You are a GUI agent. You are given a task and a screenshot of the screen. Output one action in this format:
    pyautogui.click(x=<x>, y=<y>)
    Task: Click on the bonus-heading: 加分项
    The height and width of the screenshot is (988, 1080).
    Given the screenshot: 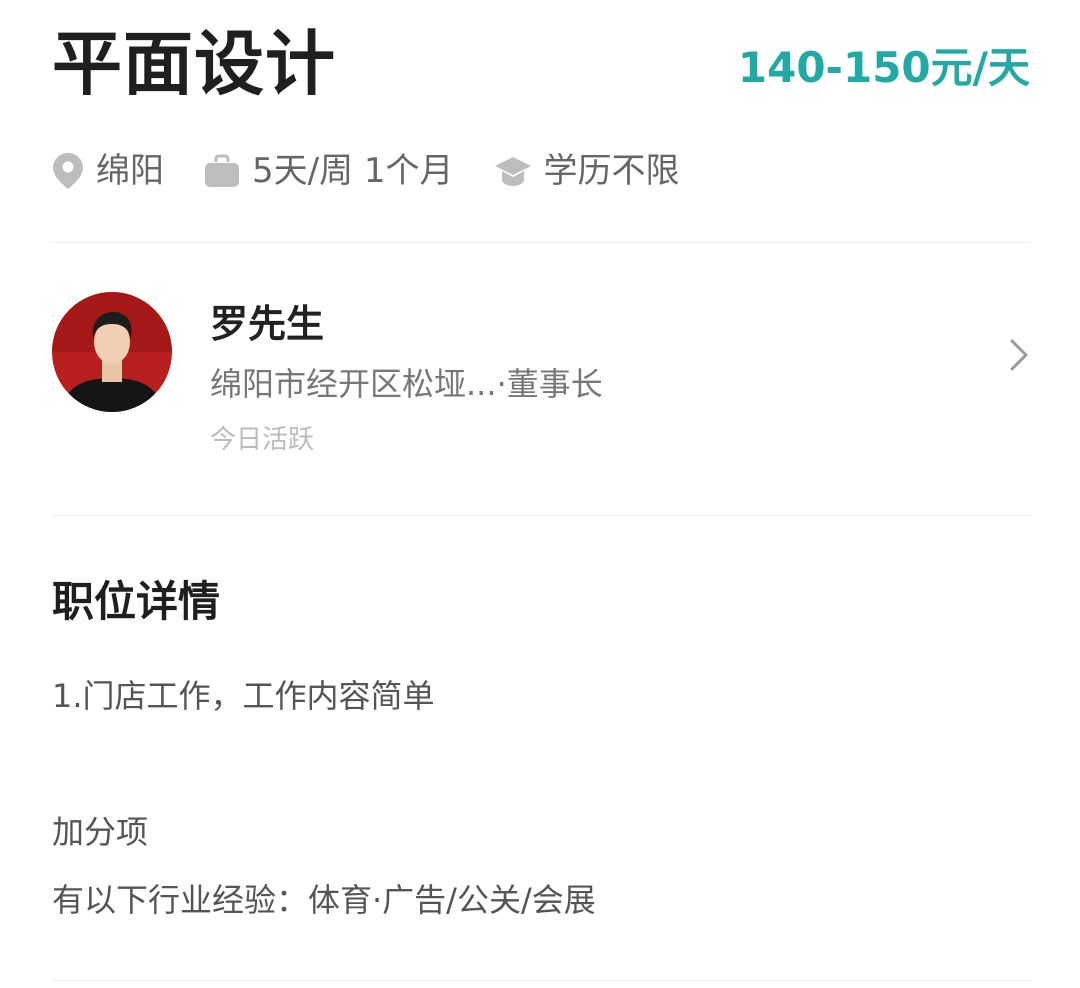 What is the action you would take?
    pyautogui.click(x=100, y=832)
    